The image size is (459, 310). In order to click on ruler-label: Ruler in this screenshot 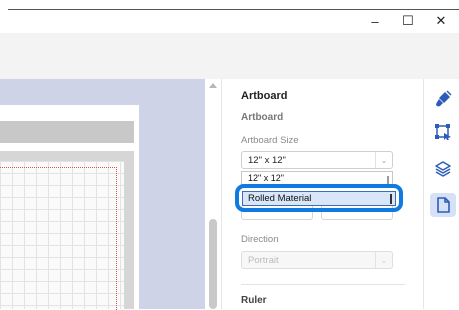, I will do `click(254, 300)`.